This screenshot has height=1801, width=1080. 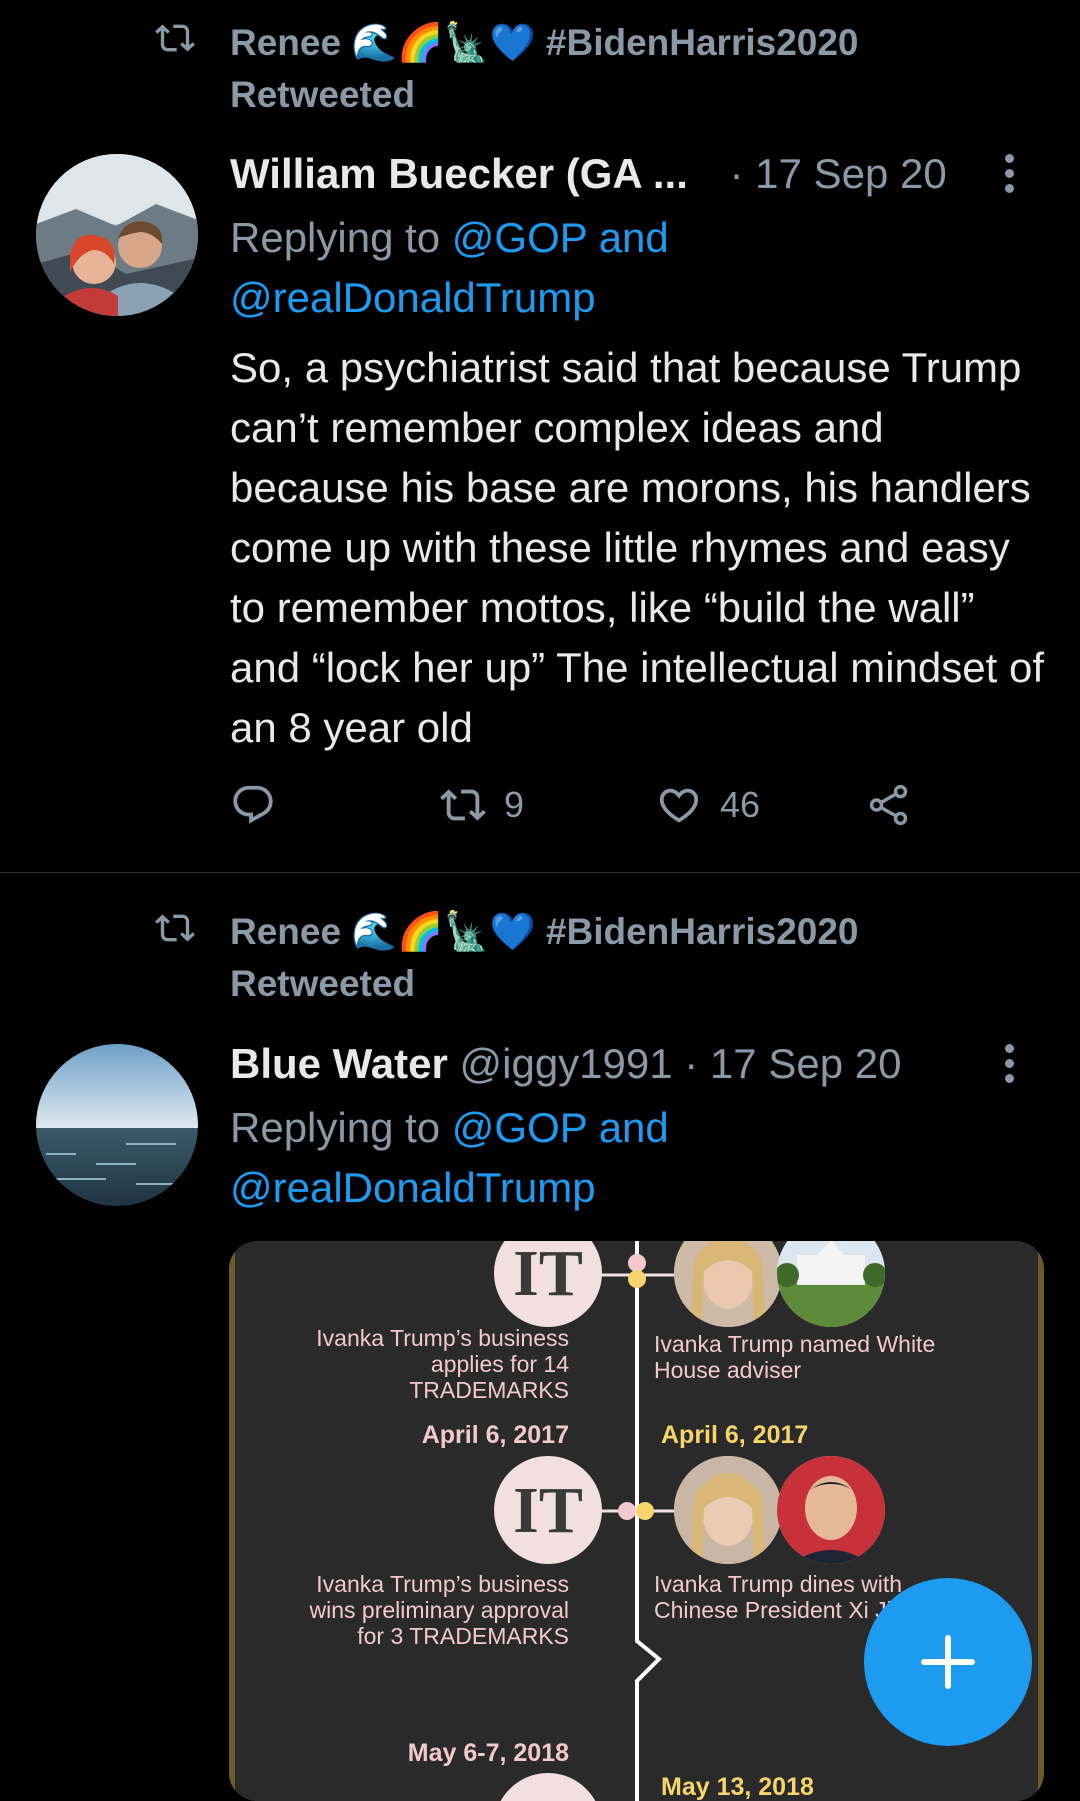 What do you see at coordinates (737, 1787) in the screenshot?
I see `timeline-date: May 13, 2018` at bounding box center [737, 1787].